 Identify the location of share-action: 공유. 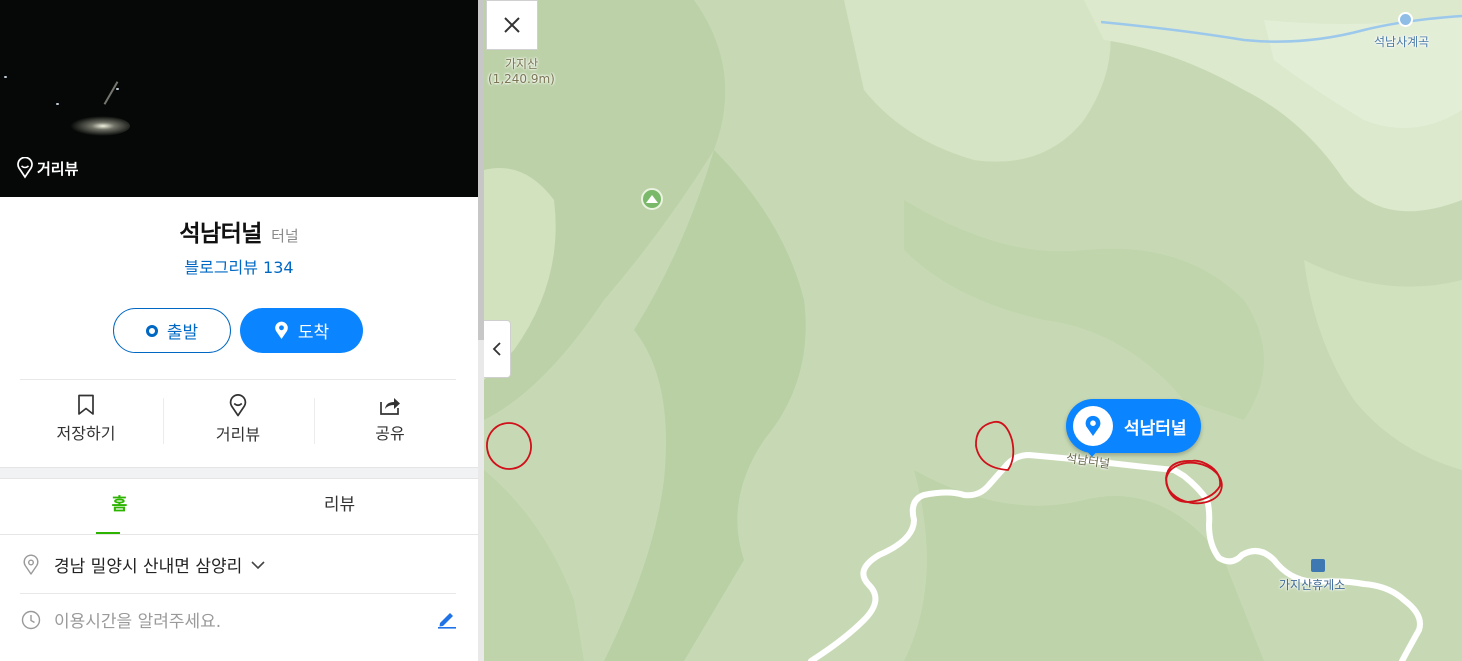
(390, 422).